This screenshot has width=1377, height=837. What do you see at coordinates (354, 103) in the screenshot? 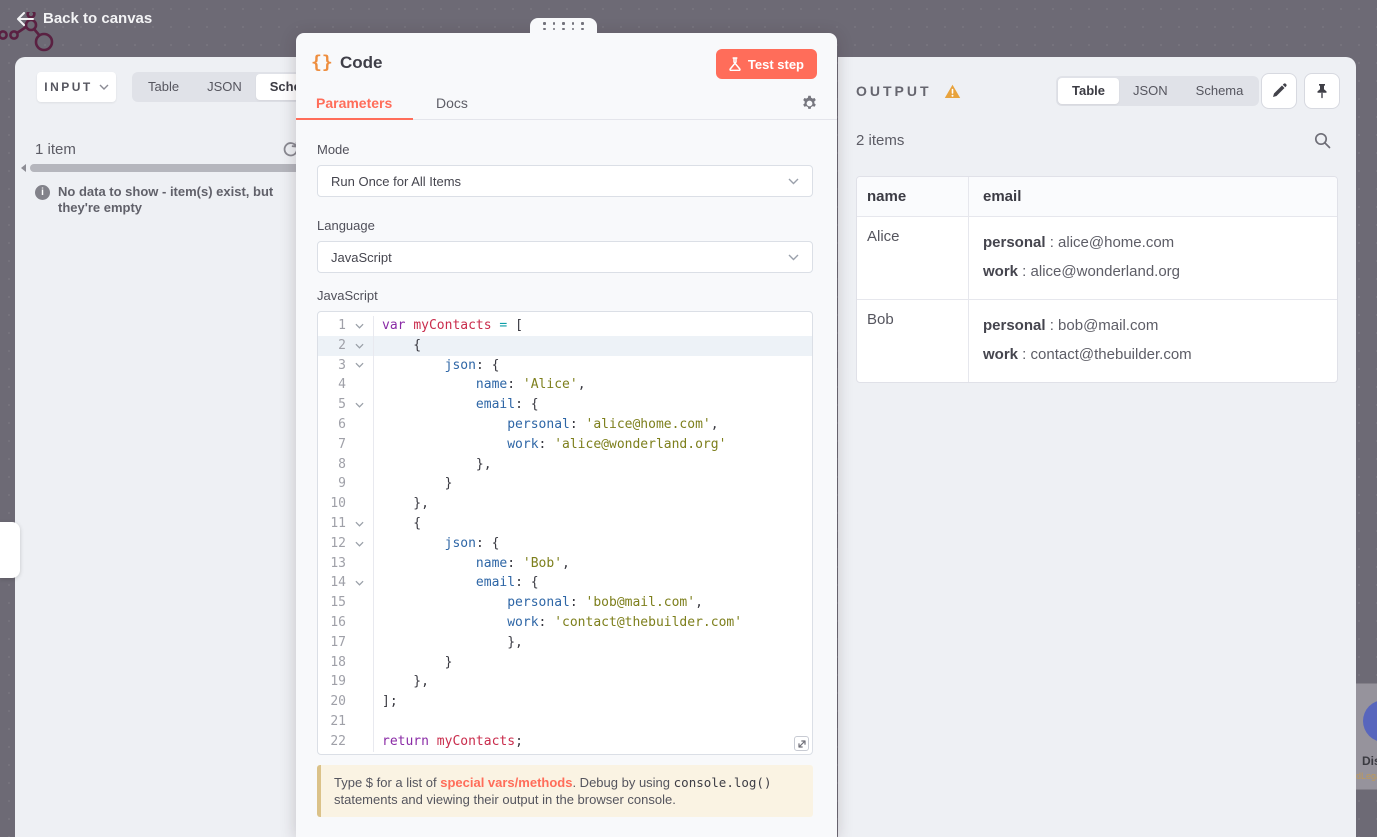
I see `tab-parameters: Parameters` at bounding box center [354, 103].